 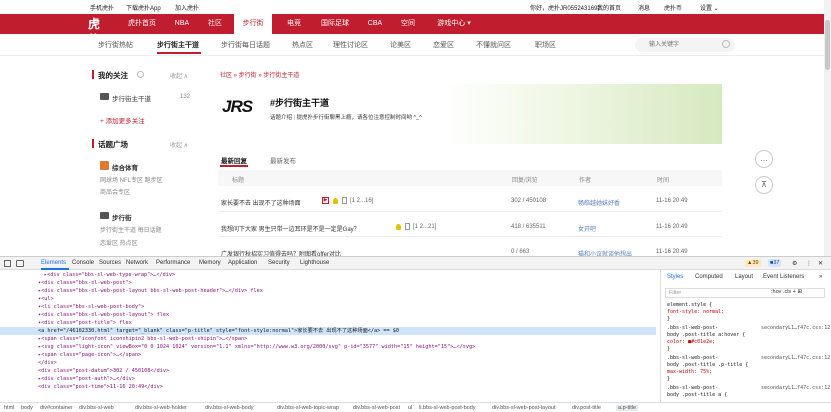 I want to click on post-title-link: 家长要不去 出现不了这种场面, so click(x=261, y=202).